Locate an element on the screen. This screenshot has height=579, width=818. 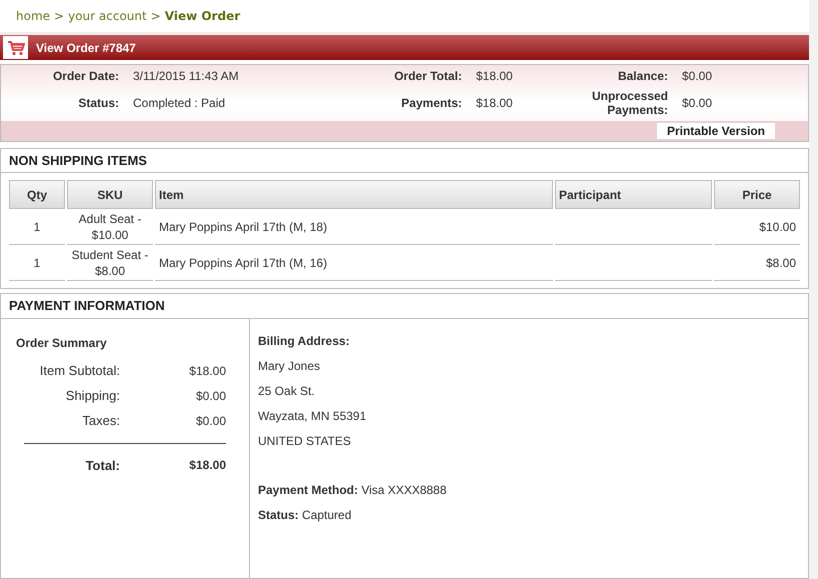
column-header: Participant is located at coordinates (633, 194).